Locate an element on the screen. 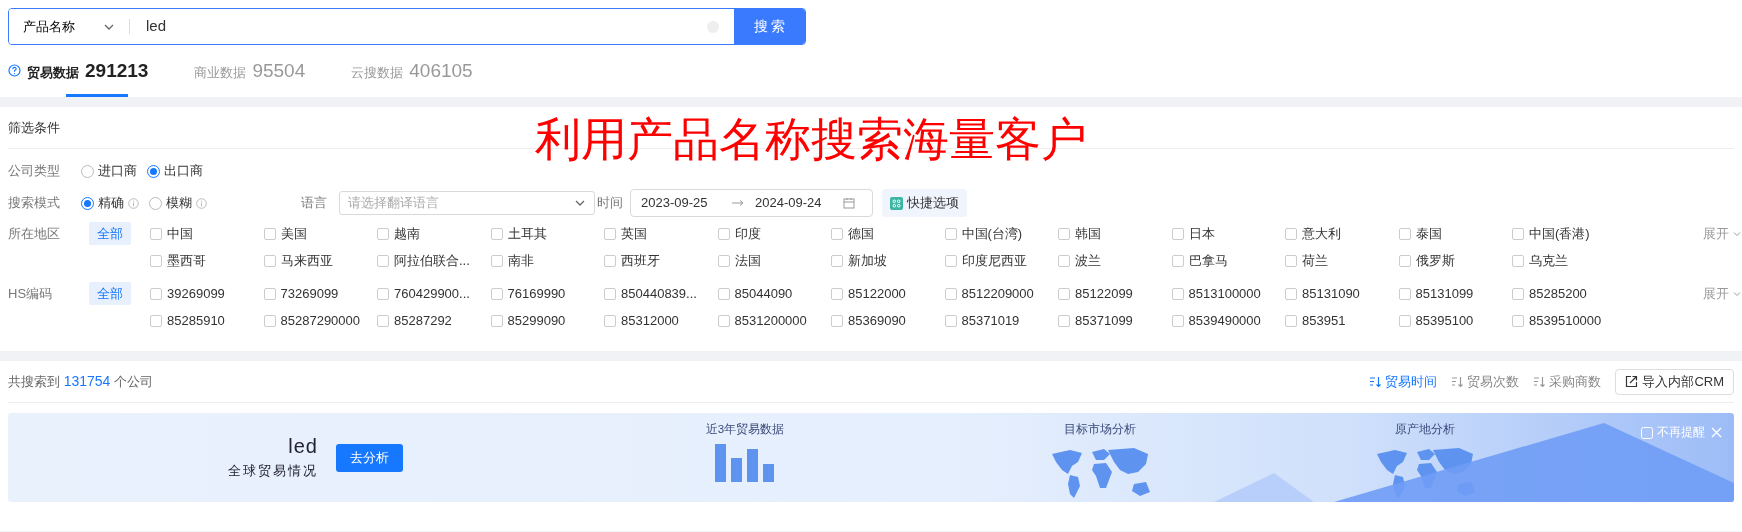  checkbox-option: 马来西亚 is located at coordinates (320, 260).